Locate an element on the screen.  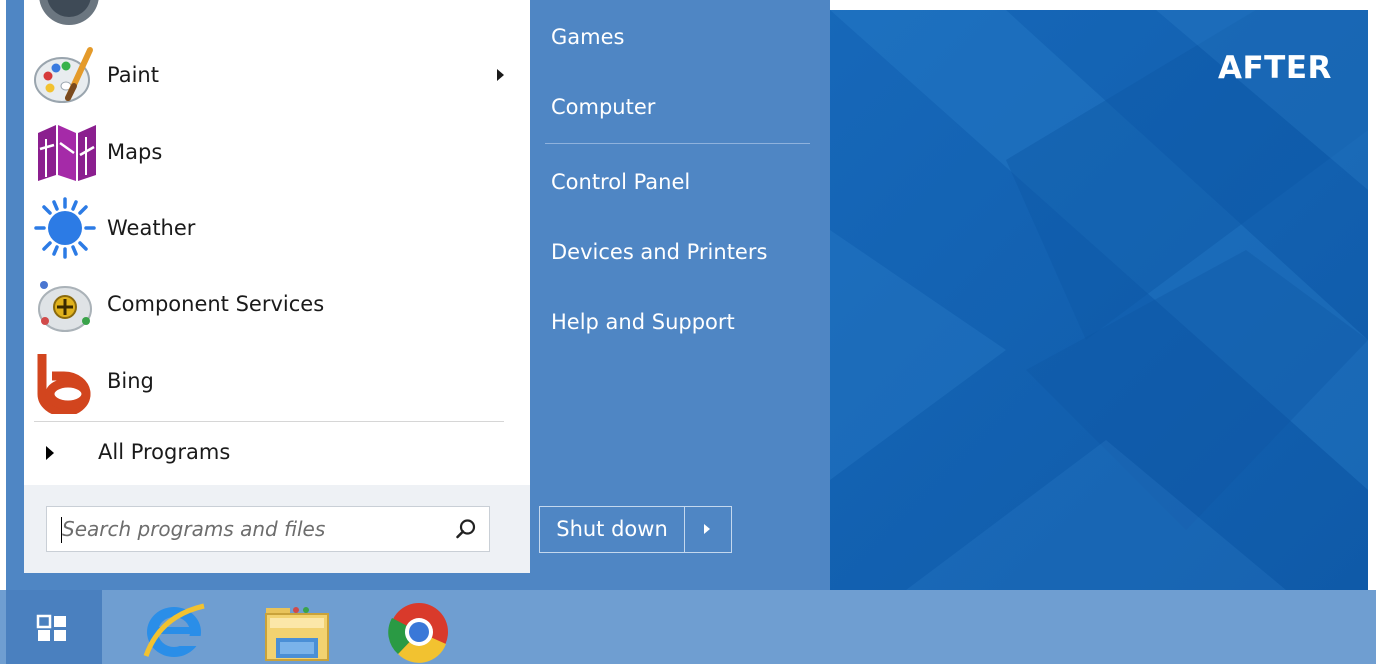
file-explorer-icon is located at coordinates (297, 630).